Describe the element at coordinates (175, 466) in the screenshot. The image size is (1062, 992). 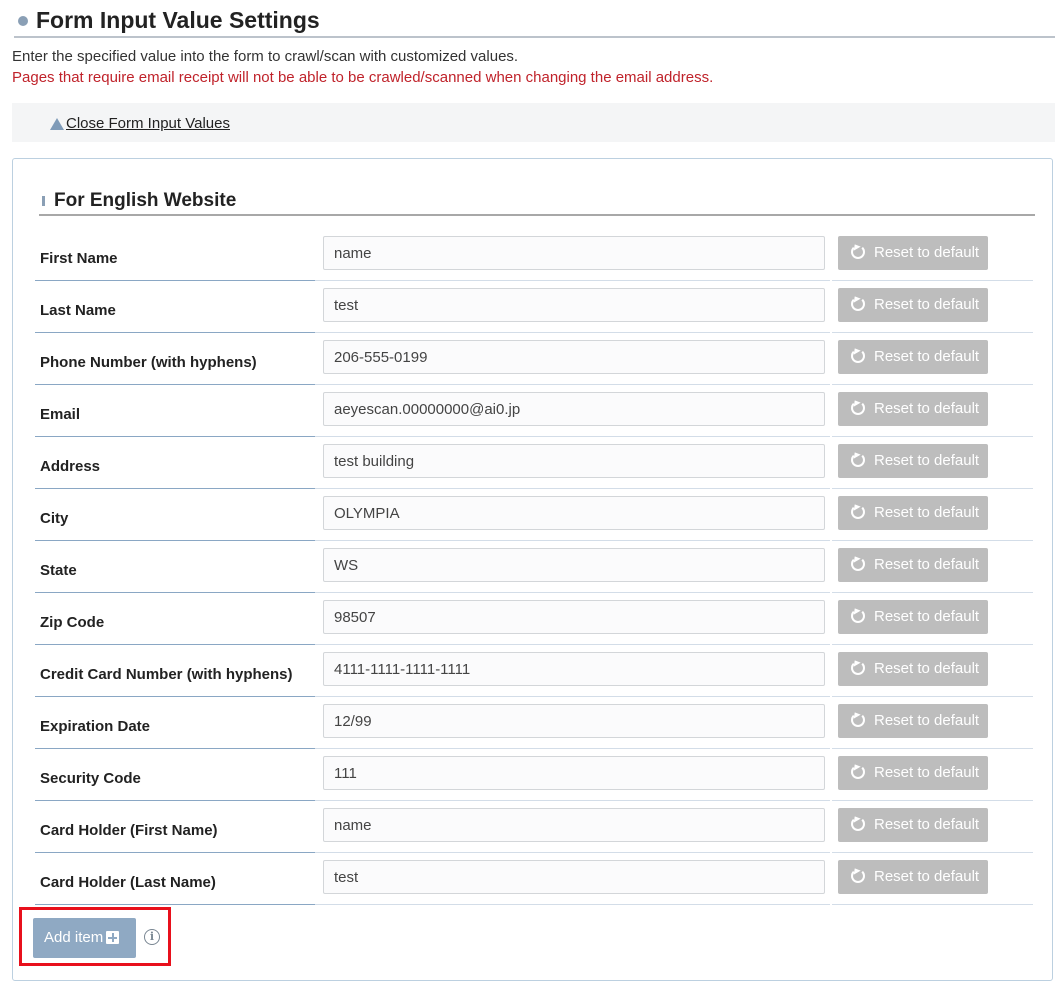
I see `field-label-cell: Address` at that location.